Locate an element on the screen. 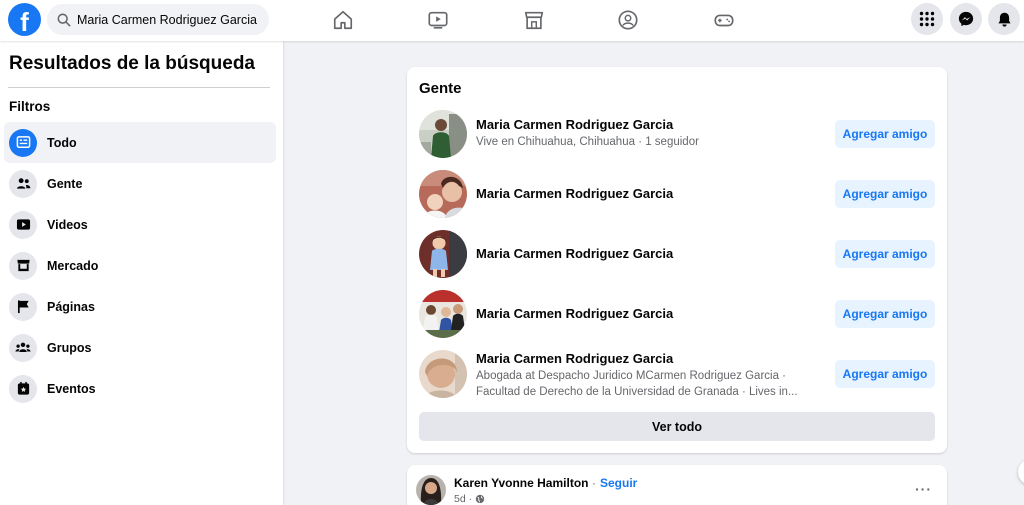 The width and height of the screenshot is (1024, 505). search-box is located at coordinates (158, 19).